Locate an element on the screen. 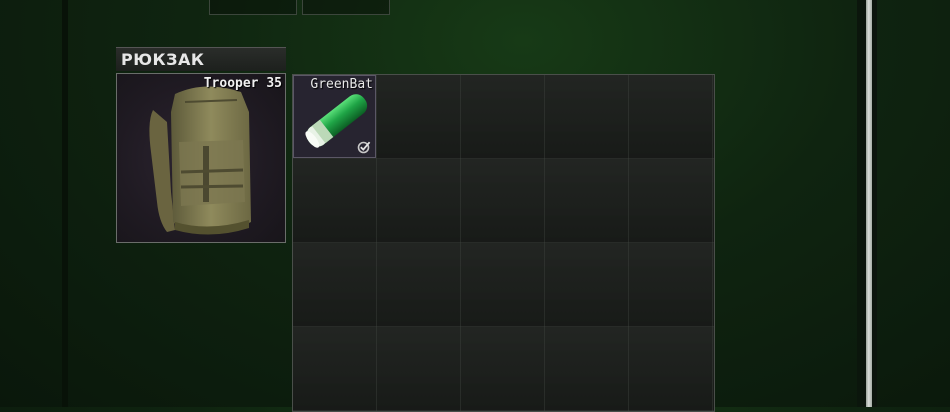 This screenshot has width=950, height=412. examined-check-icon is located at coordinates (364, 147).